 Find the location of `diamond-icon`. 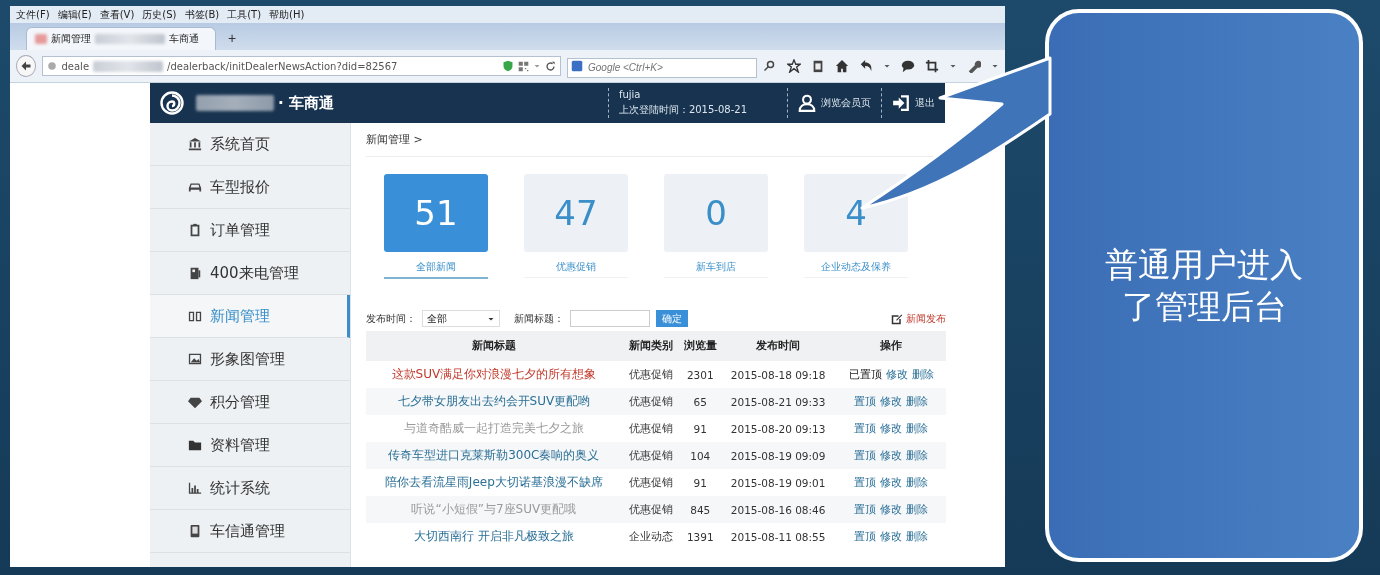

diamond-icon is located at coordinates (195, 402).